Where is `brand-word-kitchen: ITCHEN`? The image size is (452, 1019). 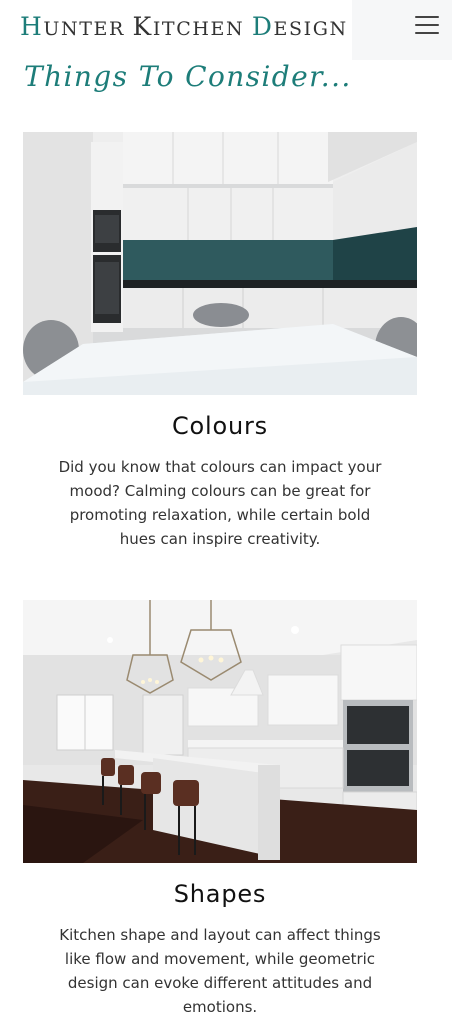
brand-word-kitchen: ITCHEN is located at coordinates (202, 29).